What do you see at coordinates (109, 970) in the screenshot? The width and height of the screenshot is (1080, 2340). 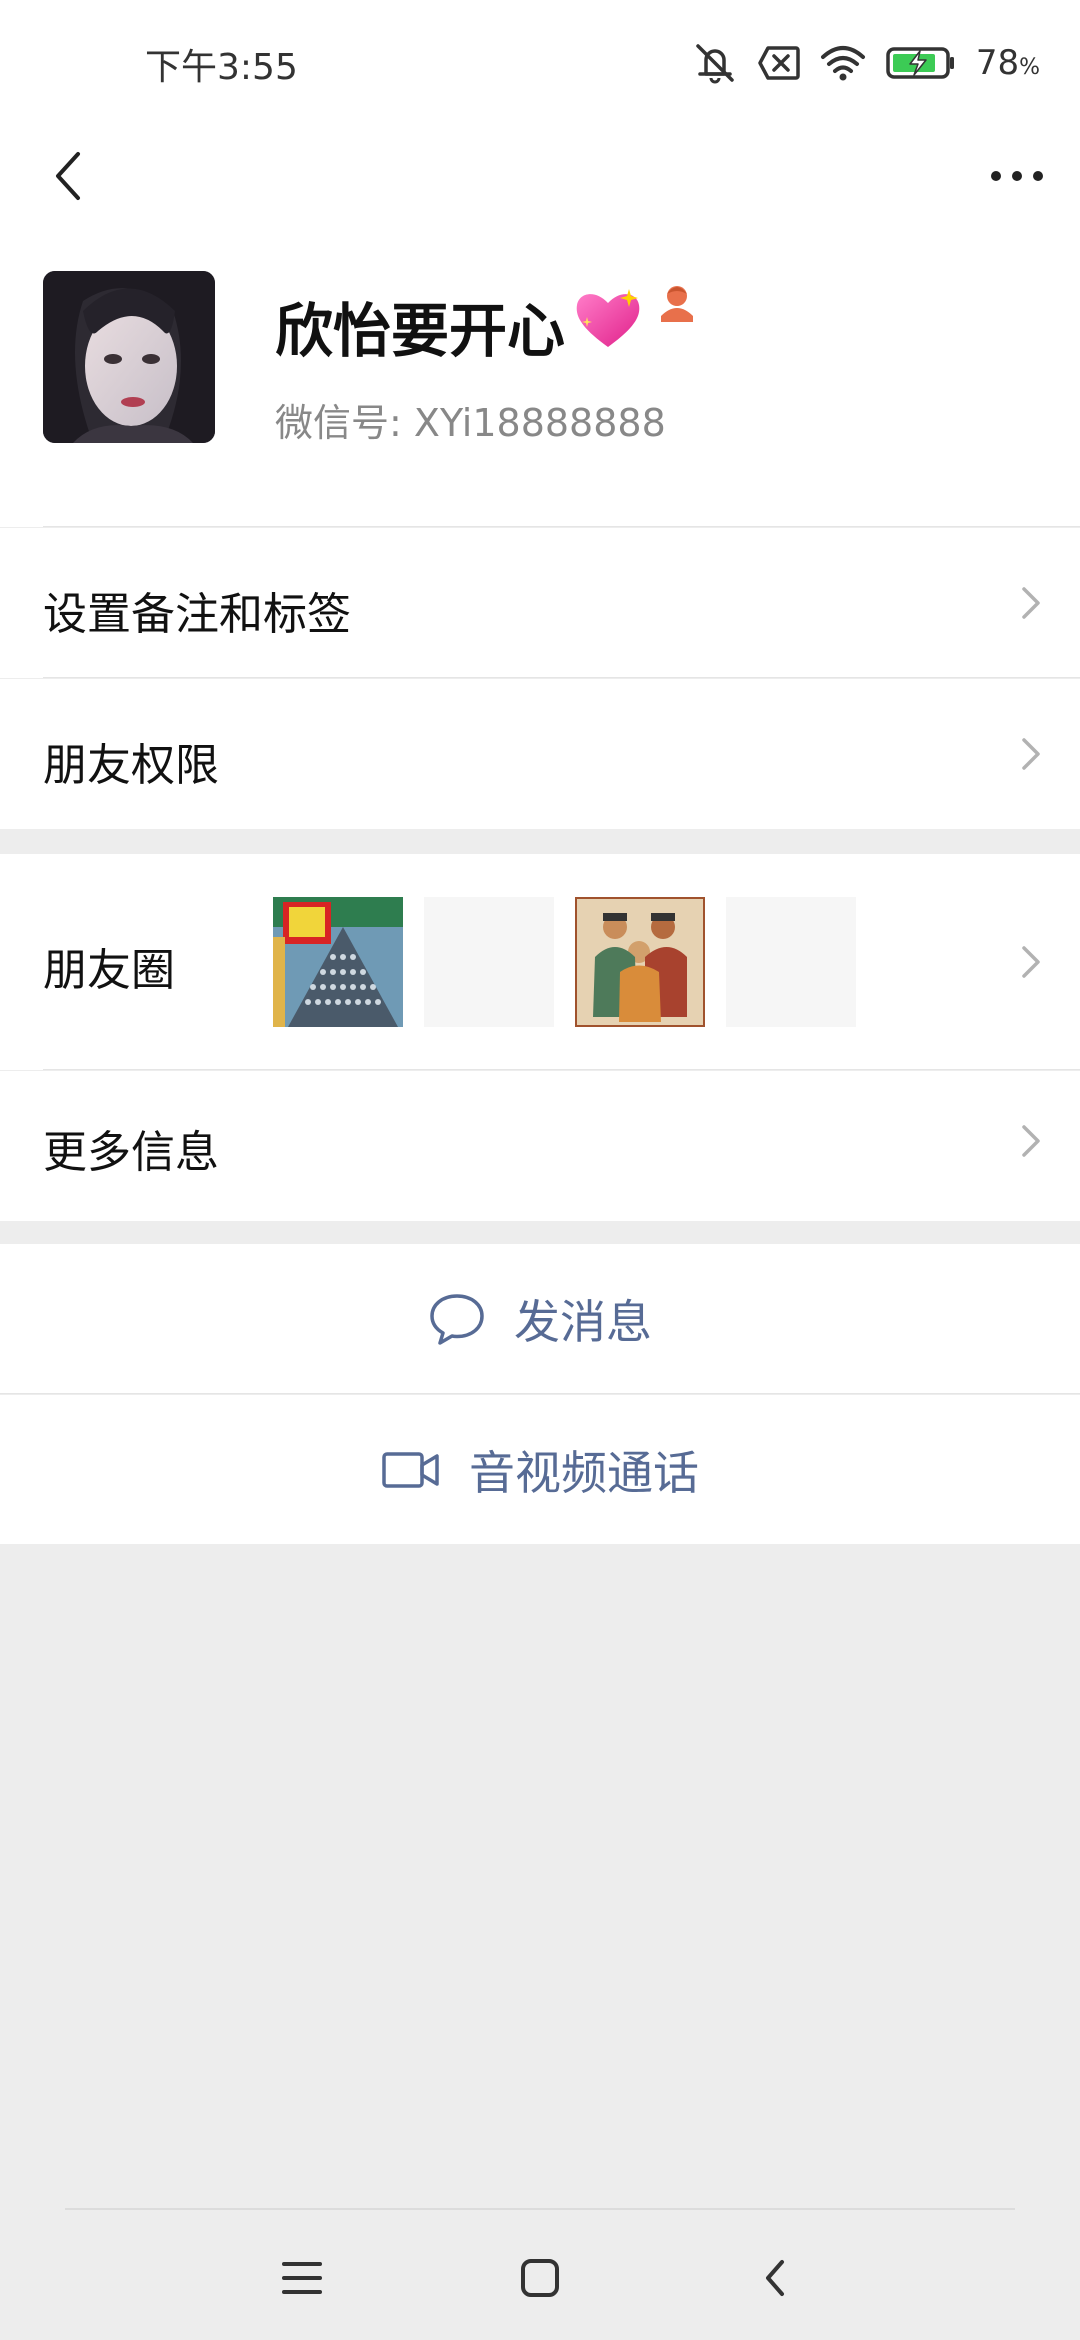 I see `moments-label: 朋友圈` at bounding box center [109, 970].